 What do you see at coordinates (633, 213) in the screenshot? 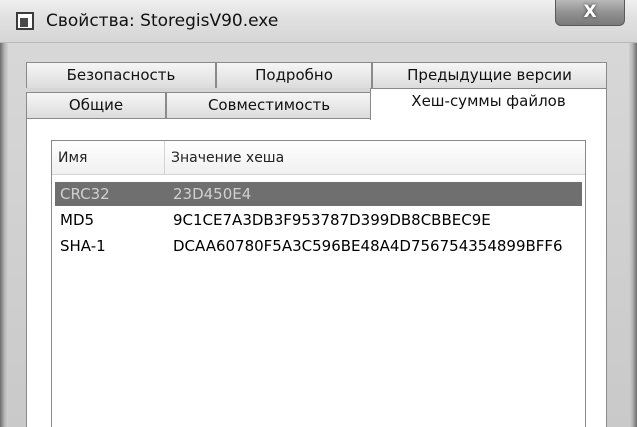
I see `window-right-border` at bounding box center [633, 213].